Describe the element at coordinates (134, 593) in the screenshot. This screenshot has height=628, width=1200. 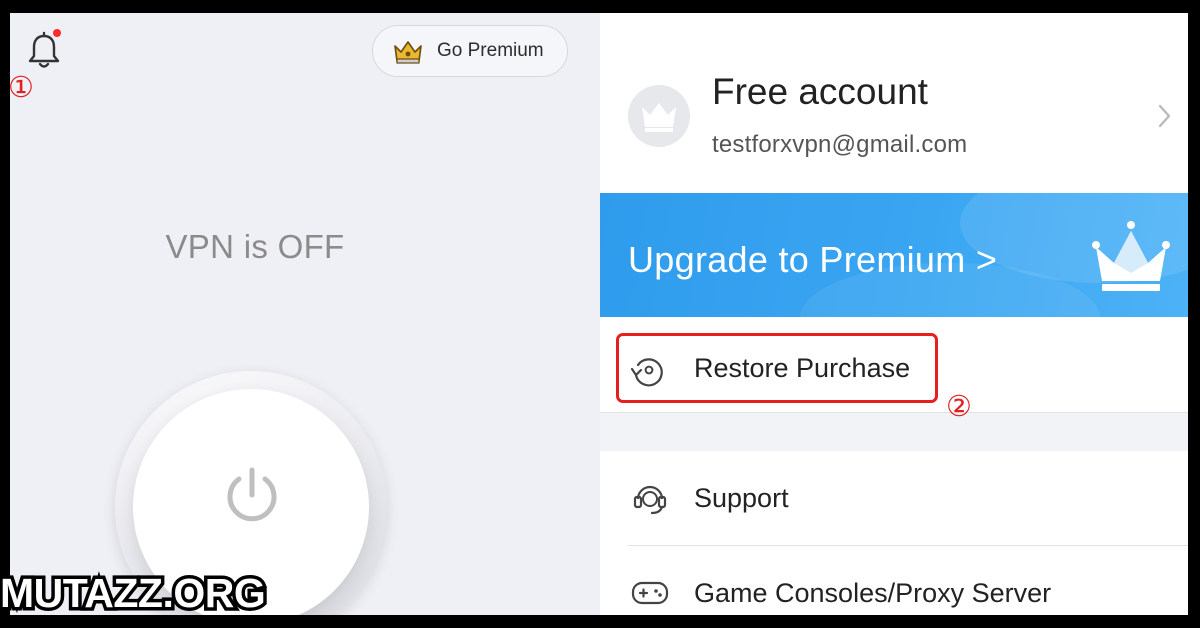
I see `watermark: MUTAZZ.ORG` at that location.